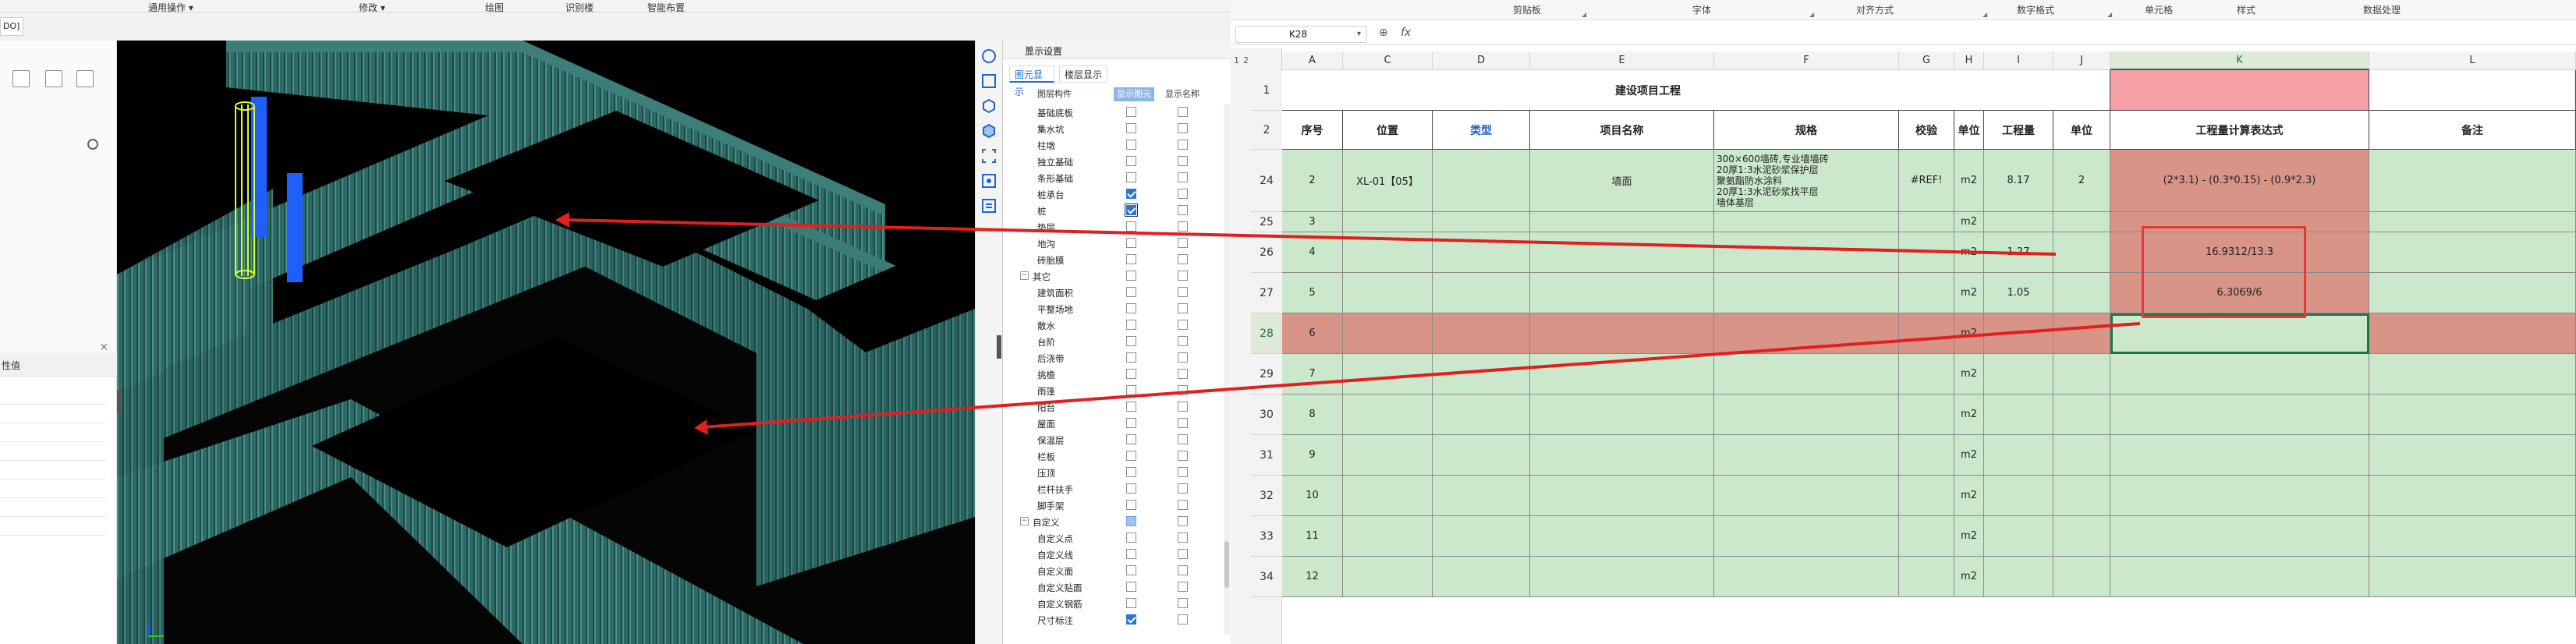  What do you see at coordinates (495, 8) in the screenshot?
I see `ribbon-draw: 绘图` at bounding box center [495, 8].